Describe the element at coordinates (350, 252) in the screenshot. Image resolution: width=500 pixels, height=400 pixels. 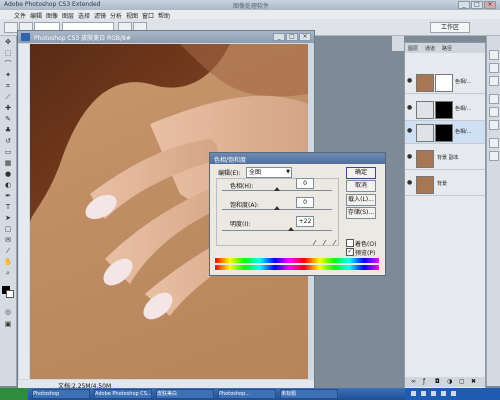
I see `preview-checkbox: ✓` at that location.